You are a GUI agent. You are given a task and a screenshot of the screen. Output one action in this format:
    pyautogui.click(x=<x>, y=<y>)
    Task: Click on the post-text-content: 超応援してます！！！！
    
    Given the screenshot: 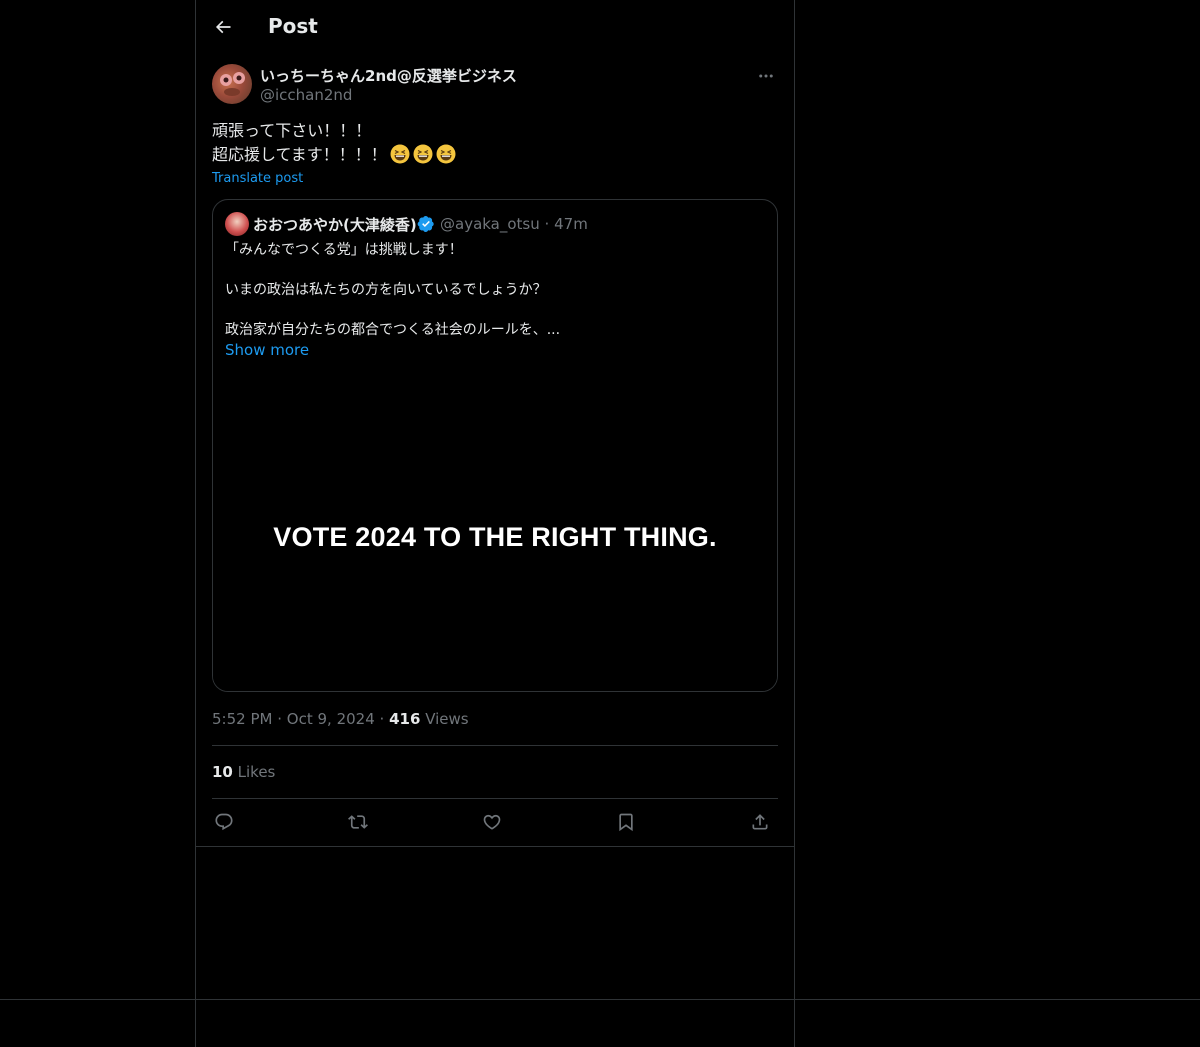 What is the action you would take?
    pyautogui.click(x=299, y=154)
    